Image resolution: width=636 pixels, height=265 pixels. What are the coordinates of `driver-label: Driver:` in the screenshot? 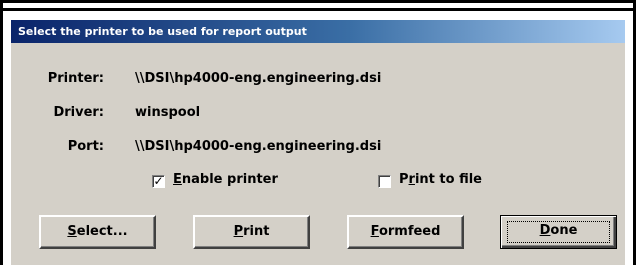 It's located at (78, 112).